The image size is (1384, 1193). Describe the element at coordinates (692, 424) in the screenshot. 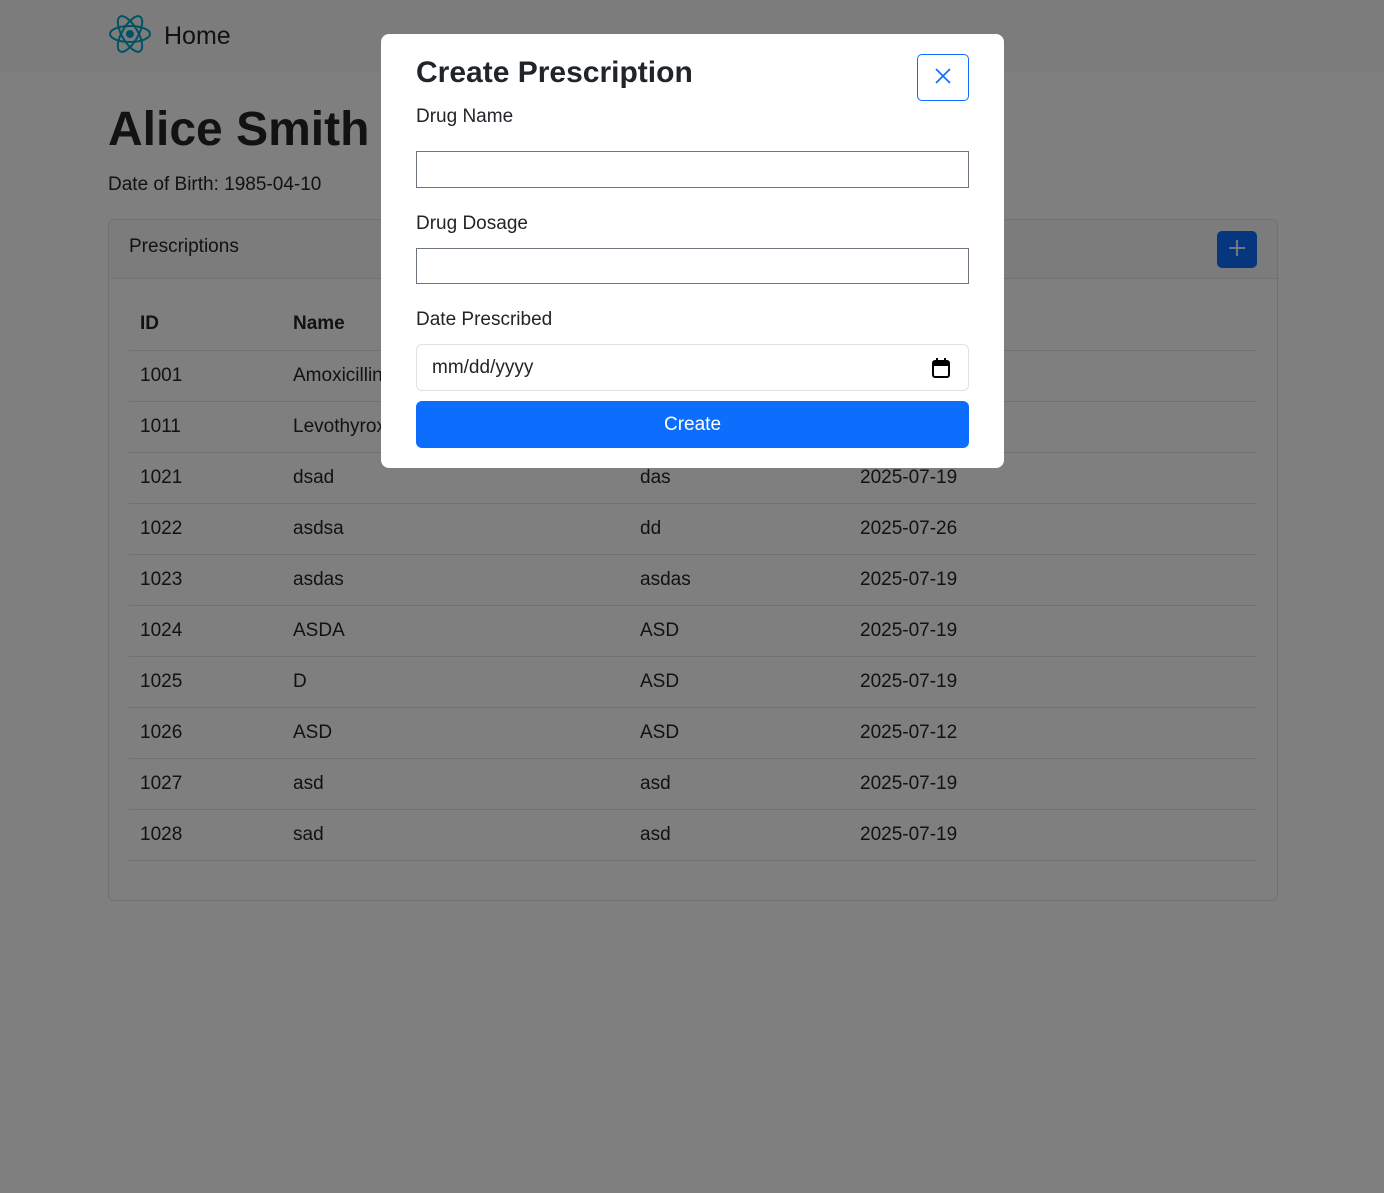

I see `create-button: Create` at that location.